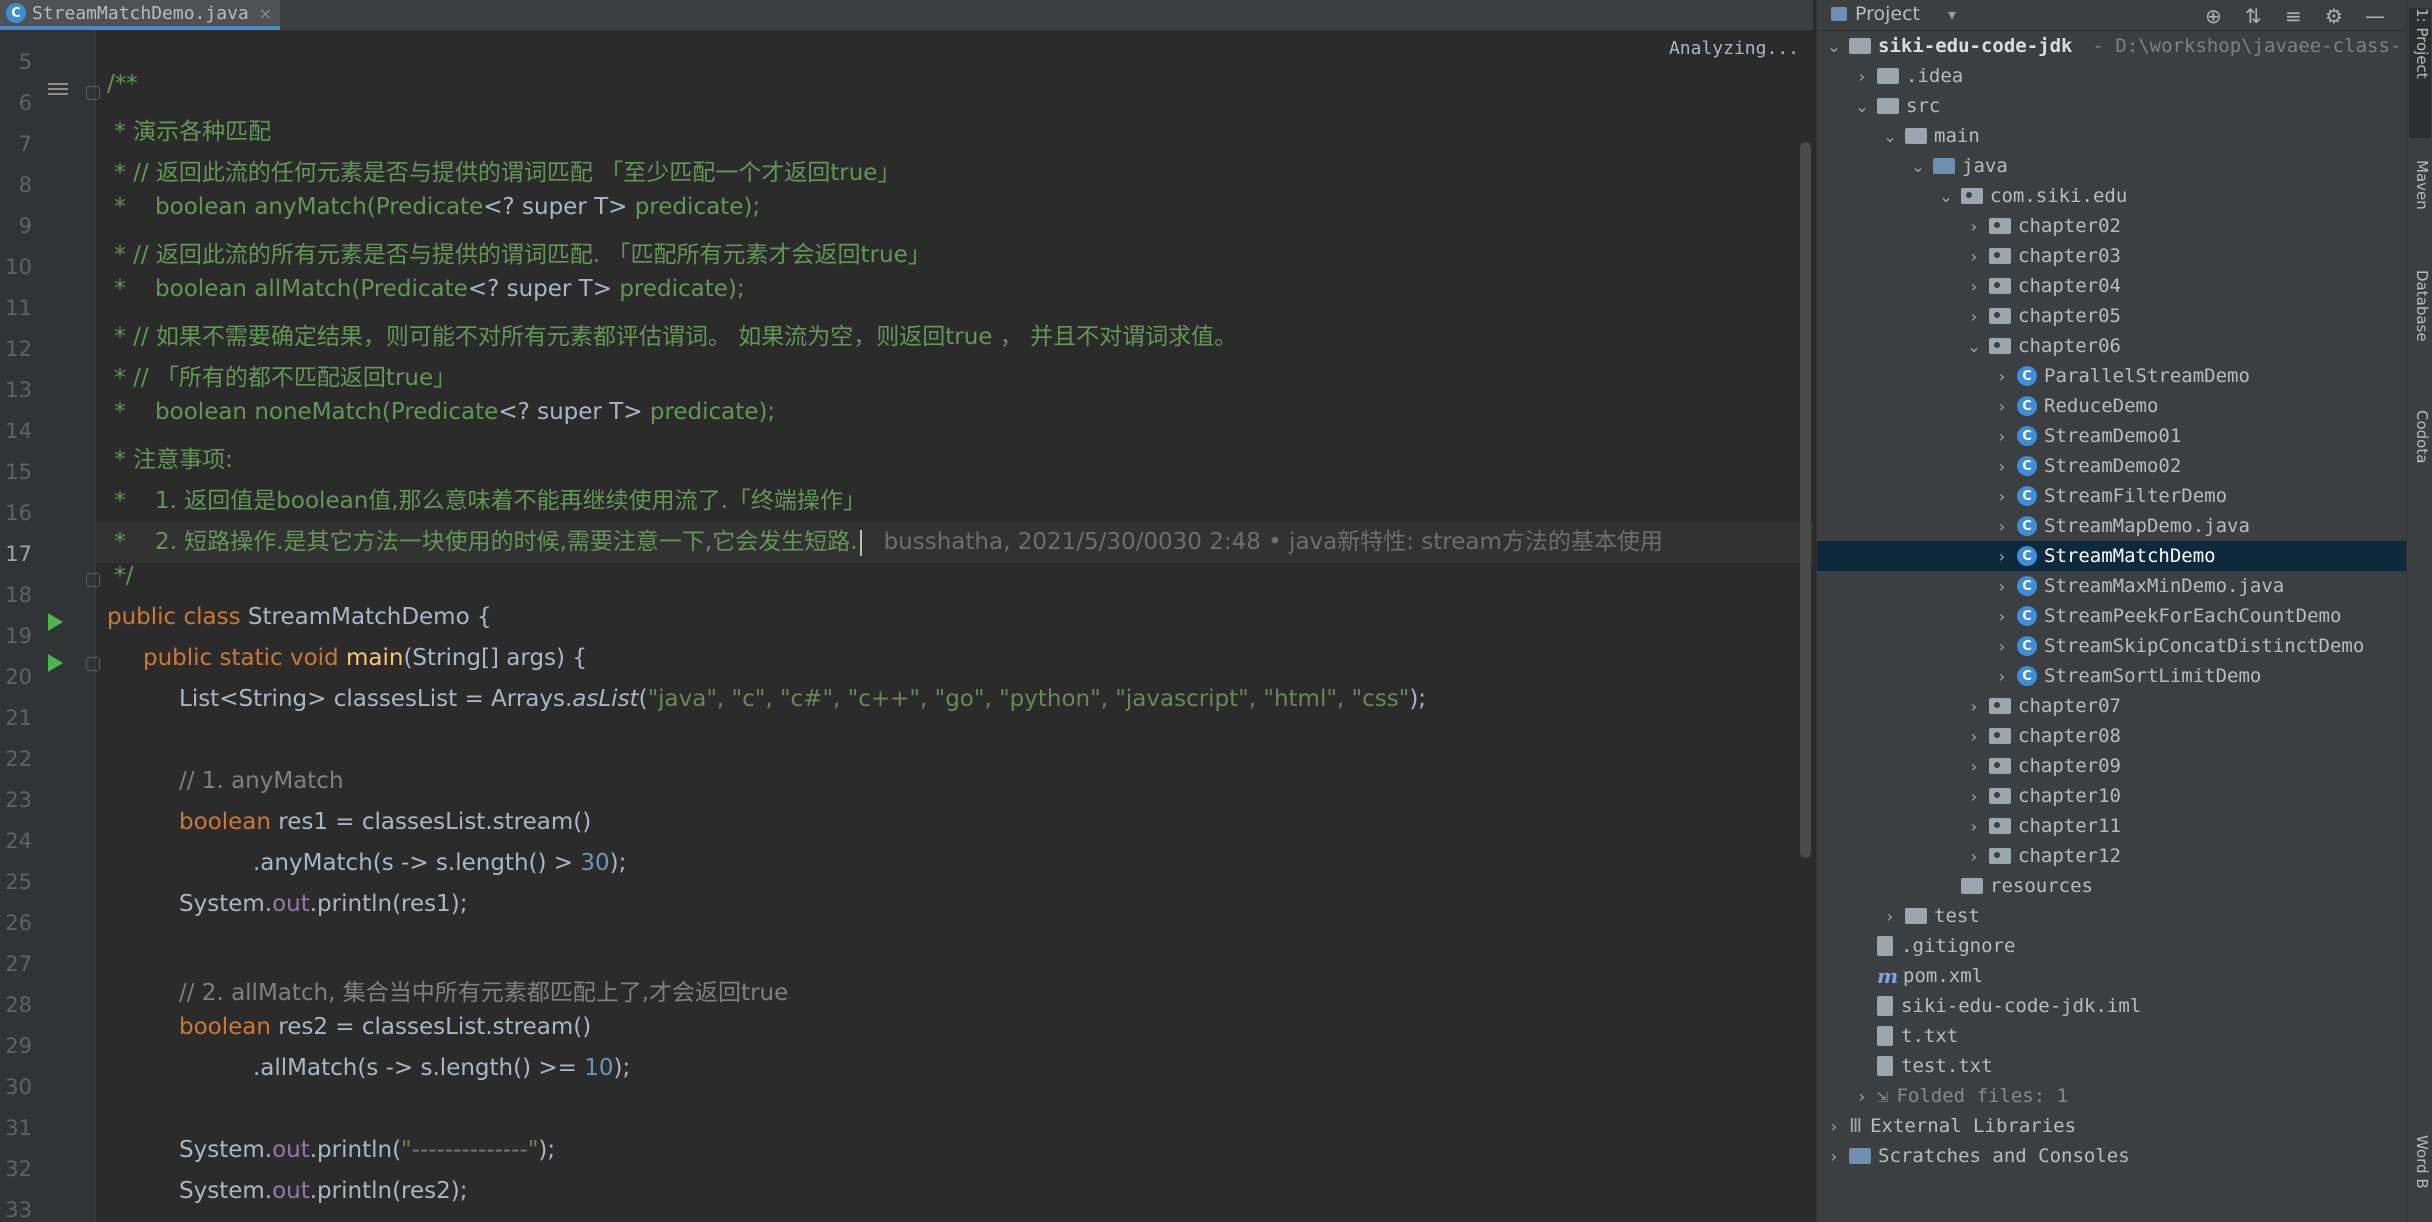 The height and width of the screenshot is (1222, 2432). I want to click on tool-tab-database: Database, so click(2420, 325).